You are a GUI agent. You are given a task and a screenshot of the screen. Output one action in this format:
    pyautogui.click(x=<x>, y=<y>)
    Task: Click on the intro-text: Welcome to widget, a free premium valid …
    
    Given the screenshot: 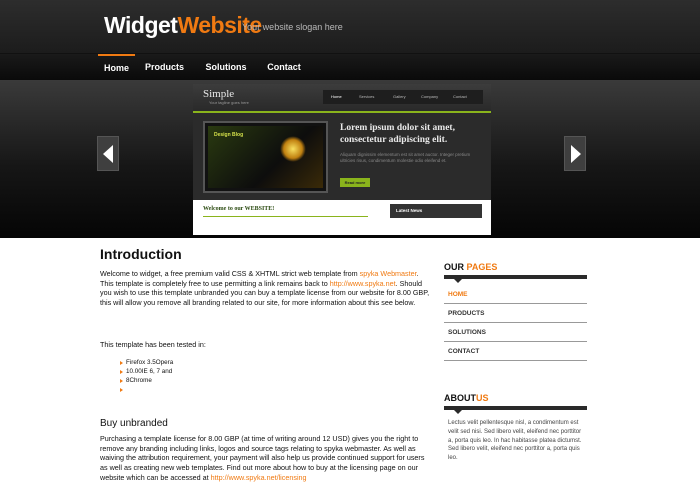 What is the action you would take?
    pyautogui.click(x=230, y=273)
    